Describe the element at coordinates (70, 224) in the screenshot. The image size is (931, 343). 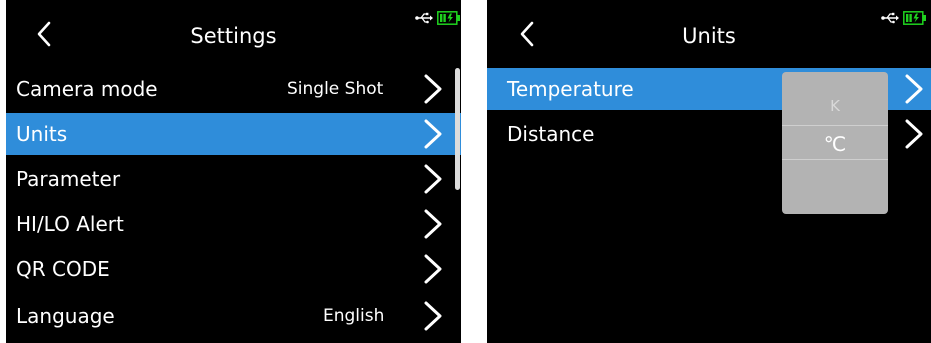
I see `menu-item-label: HI/LO Alert` at that location.